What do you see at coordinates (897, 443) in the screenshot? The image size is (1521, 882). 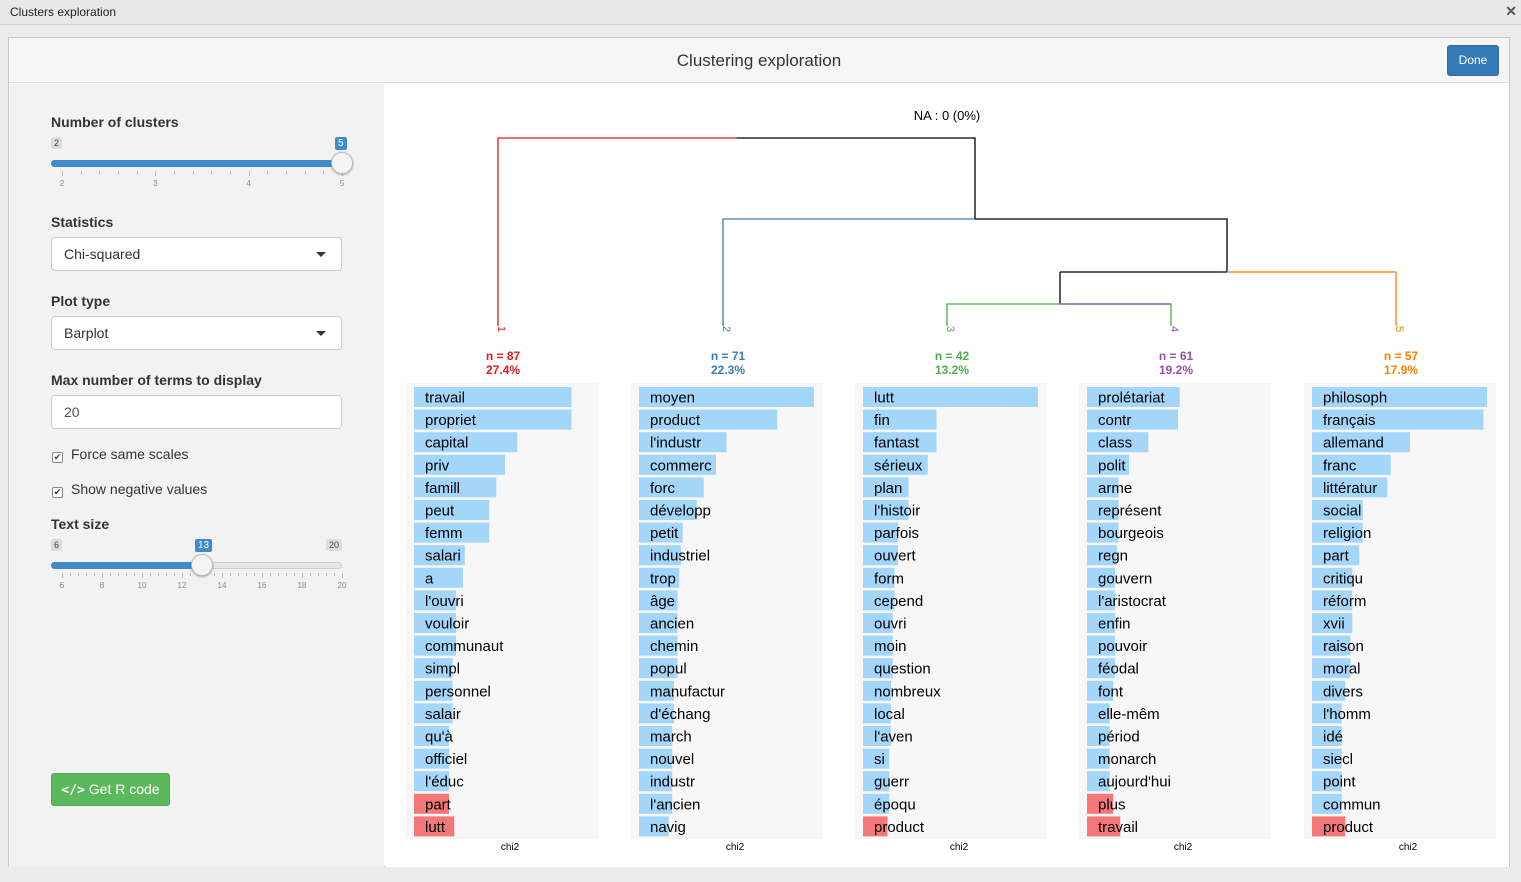 I see `term-label: fantast` at bounding box center [897, 443].